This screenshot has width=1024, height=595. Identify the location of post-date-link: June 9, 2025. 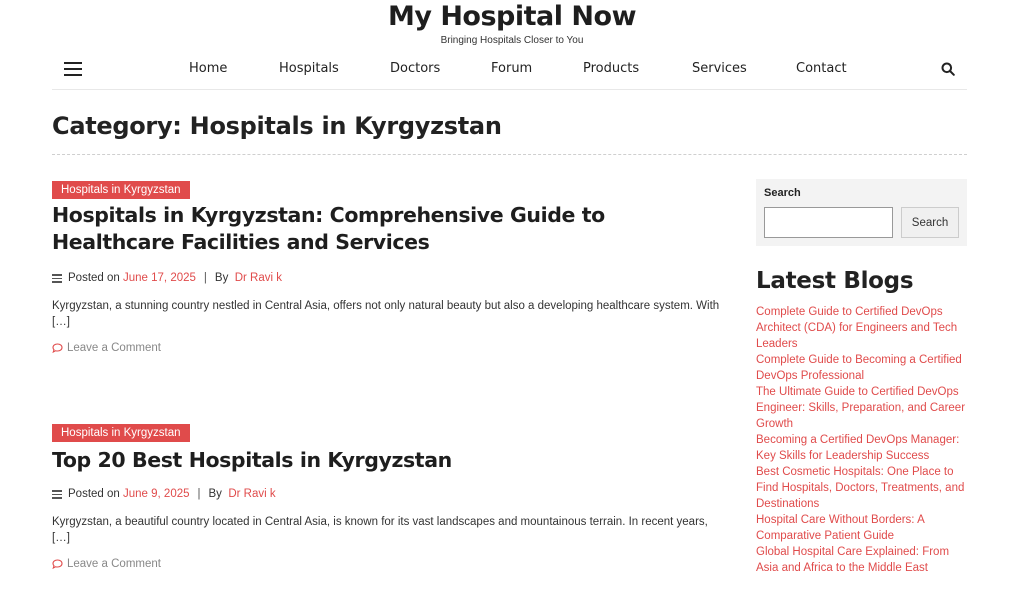
(156, 494).